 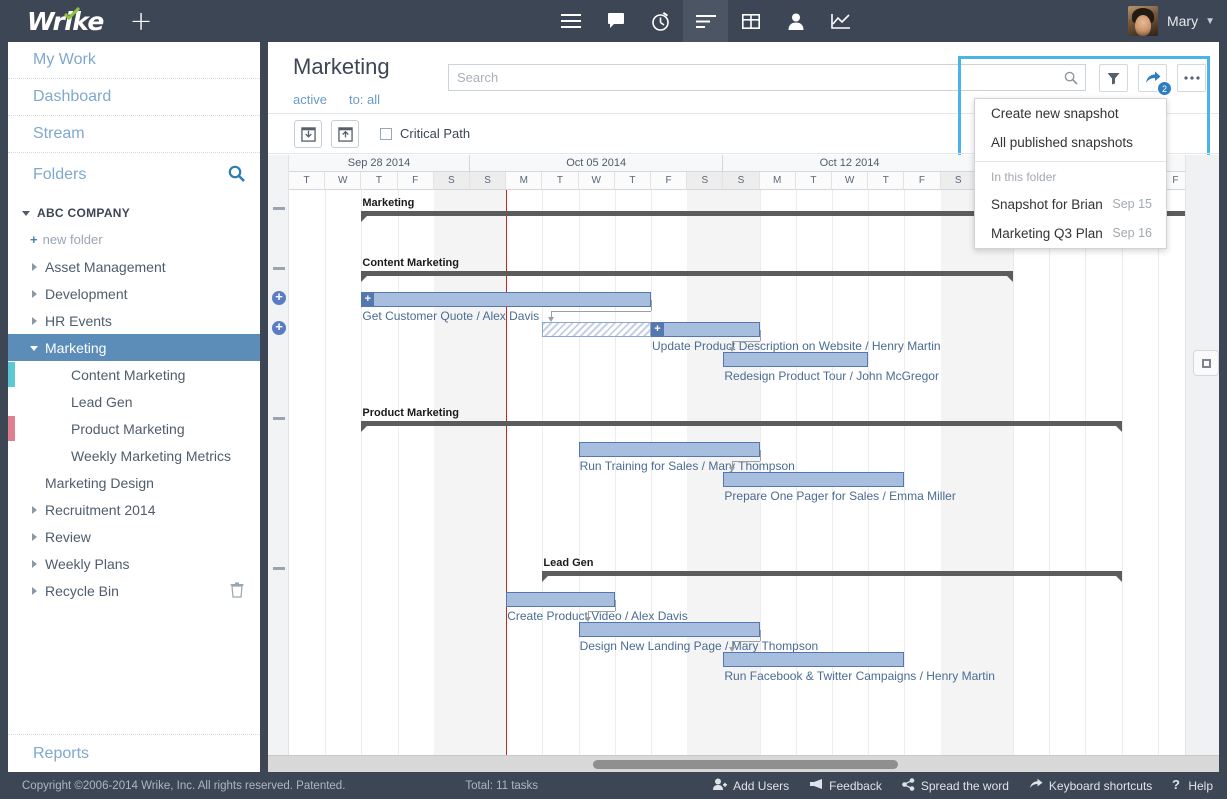 What do you see at coordinates (451, 181) in the screenshot?
I see `timeline-day-label: S` at bounding box center [451, 181].